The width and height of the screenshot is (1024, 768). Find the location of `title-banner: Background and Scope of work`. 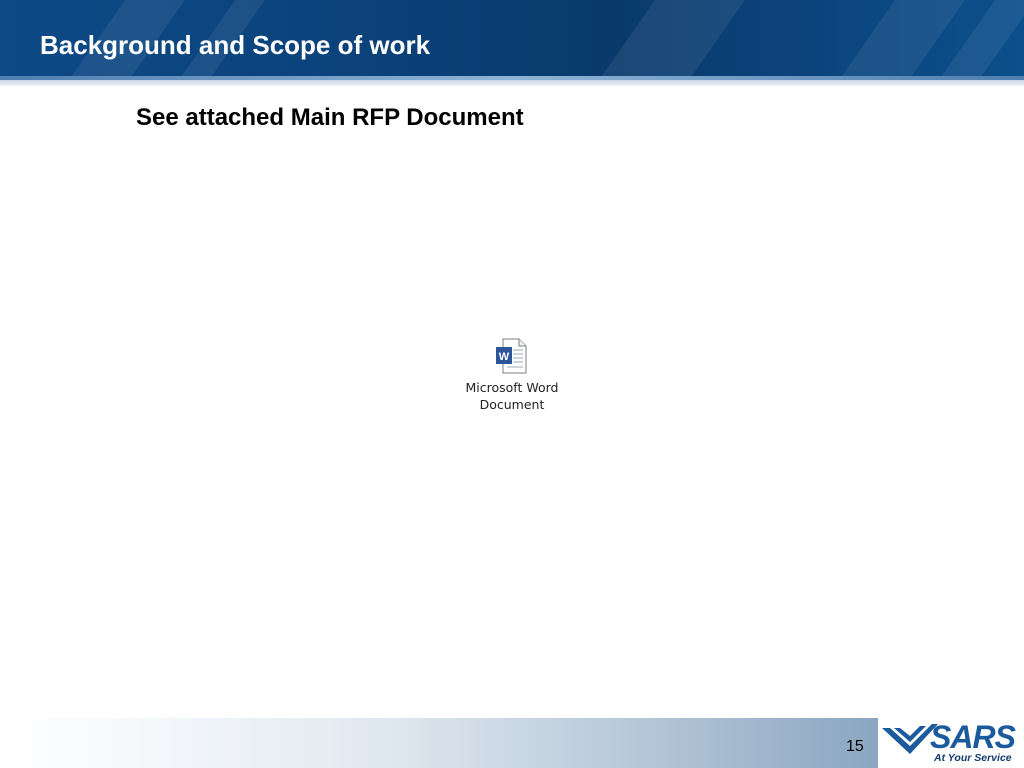

title-banner: Background and Scope of work is located at coordinates (512, 40).